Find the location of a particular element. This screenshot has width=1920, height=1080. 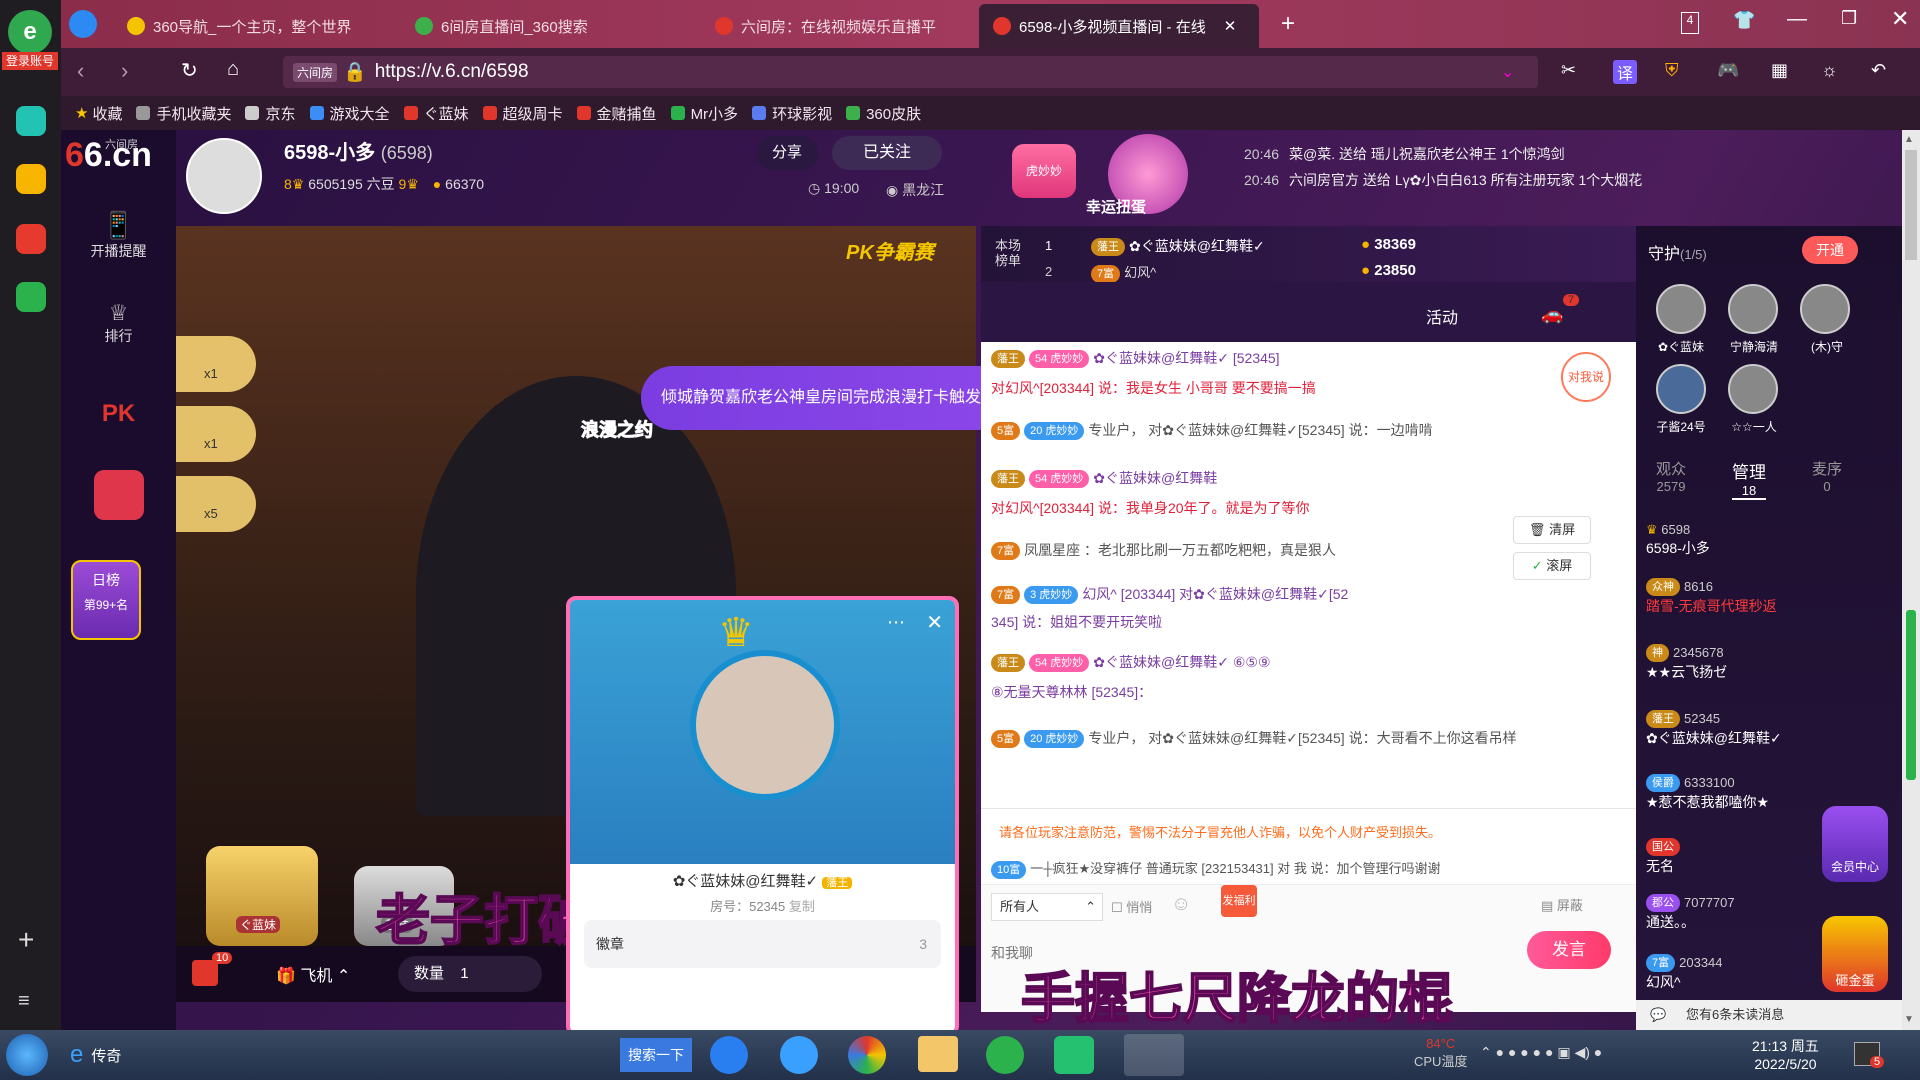

live-promo-icon is located at coordinates (118, 495).